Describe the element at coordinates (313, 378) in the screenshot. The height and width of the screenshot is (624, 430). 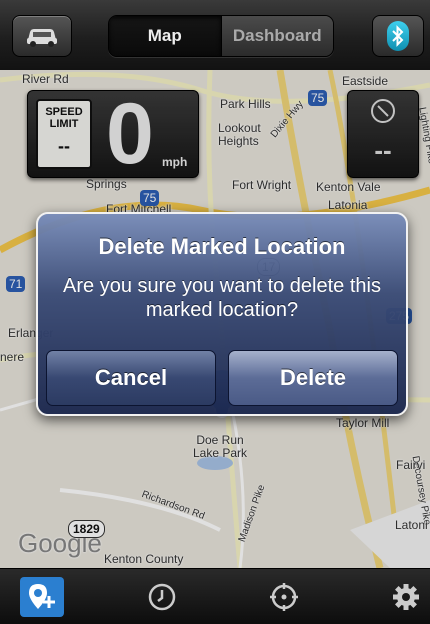
I see `delete-button: Delete` at that location.